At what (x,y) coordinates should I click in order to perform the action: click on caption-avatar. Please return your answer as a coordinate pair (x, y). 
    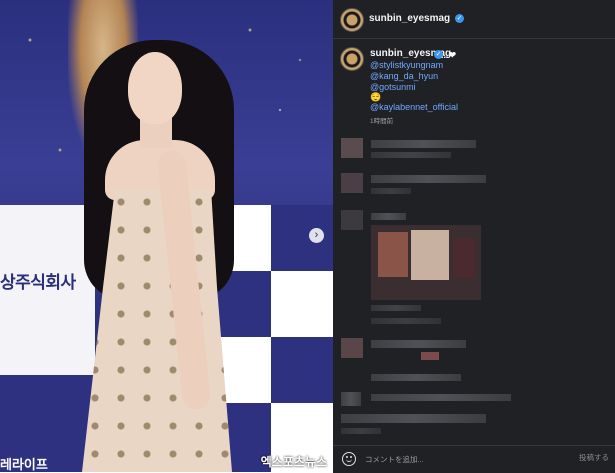
    Looking at the image, I should click on (352, 59).